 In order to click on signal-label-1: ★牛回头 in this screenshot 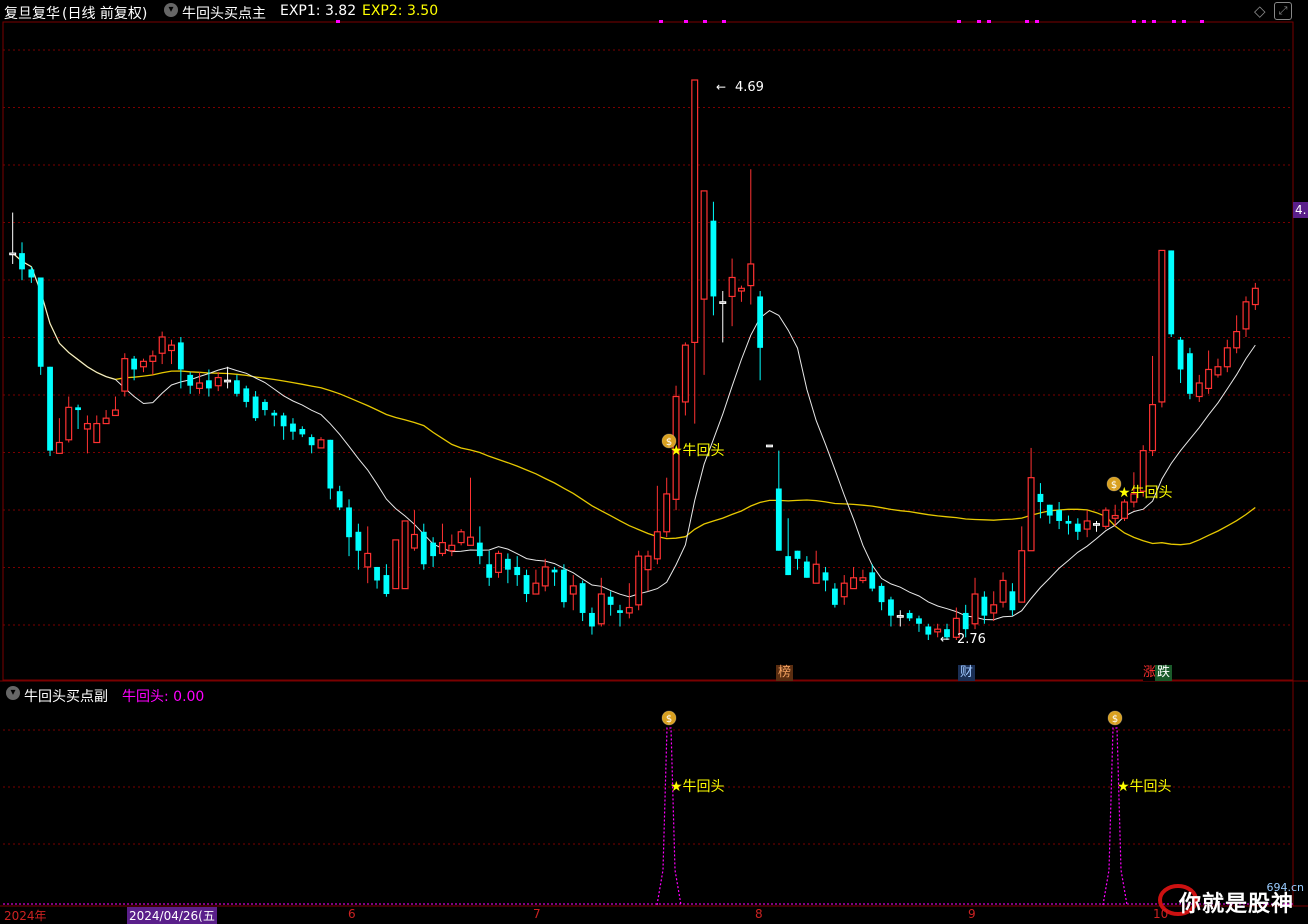, I will do `click(697, 451)`.